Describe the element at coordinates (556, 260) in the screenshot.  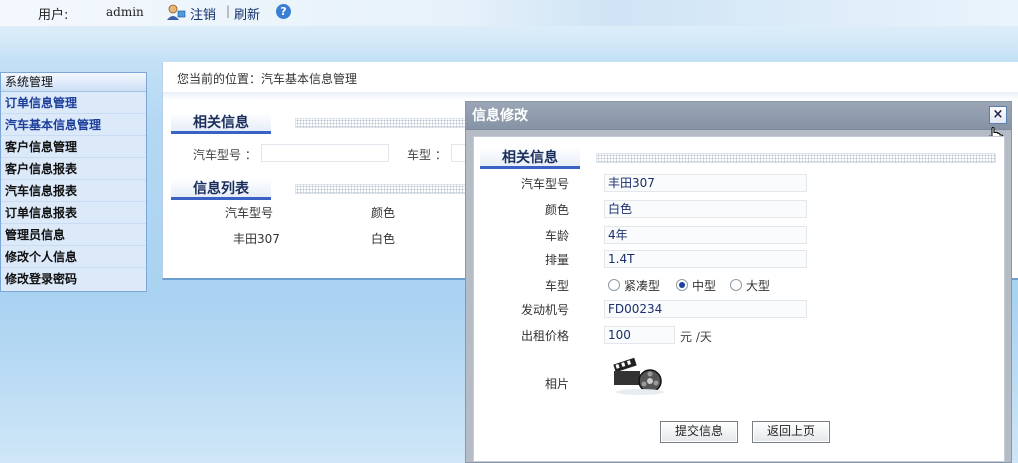
I see `displacement-label: 排量` at that location.